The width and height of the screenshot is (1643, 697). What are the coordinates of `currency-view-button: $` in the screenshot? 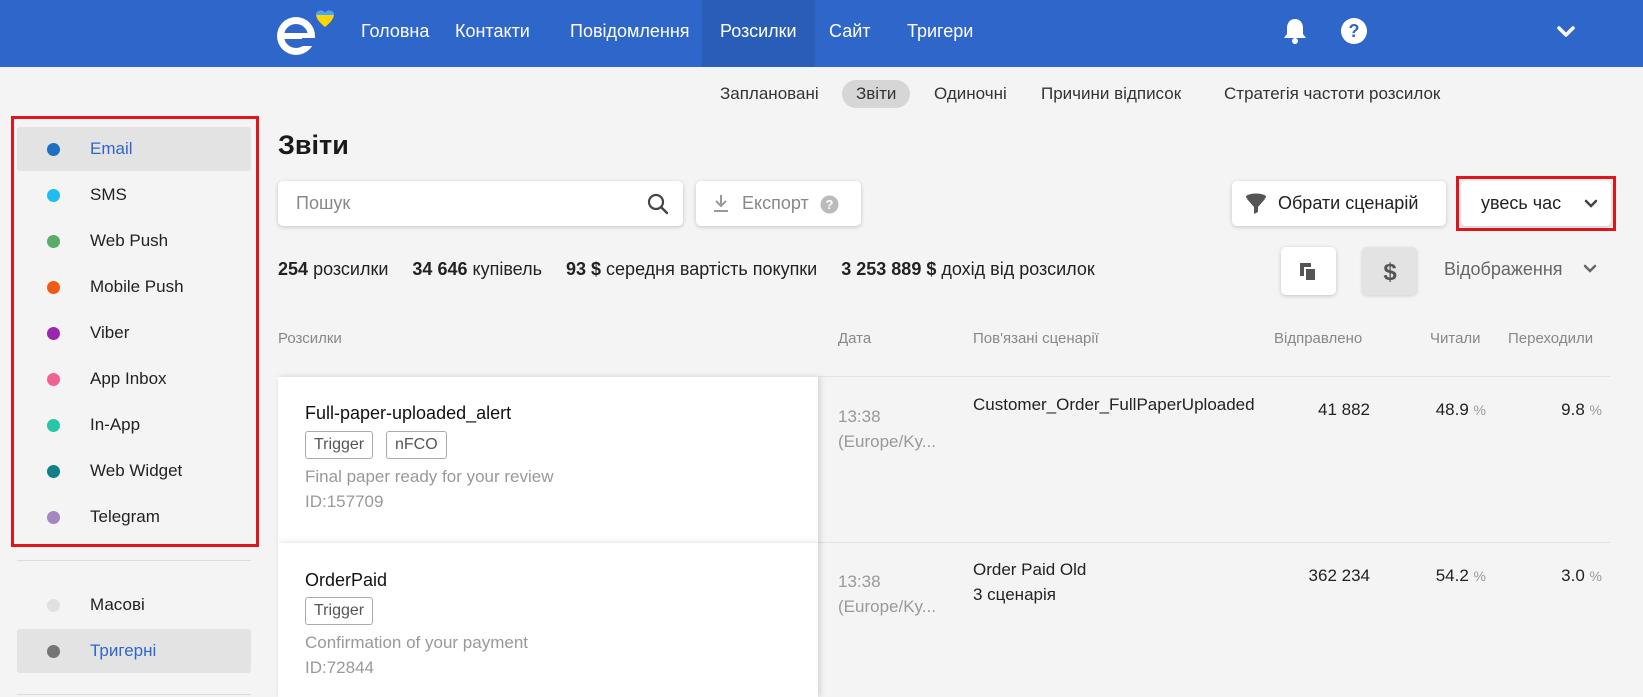 It's located at (1389, 271).